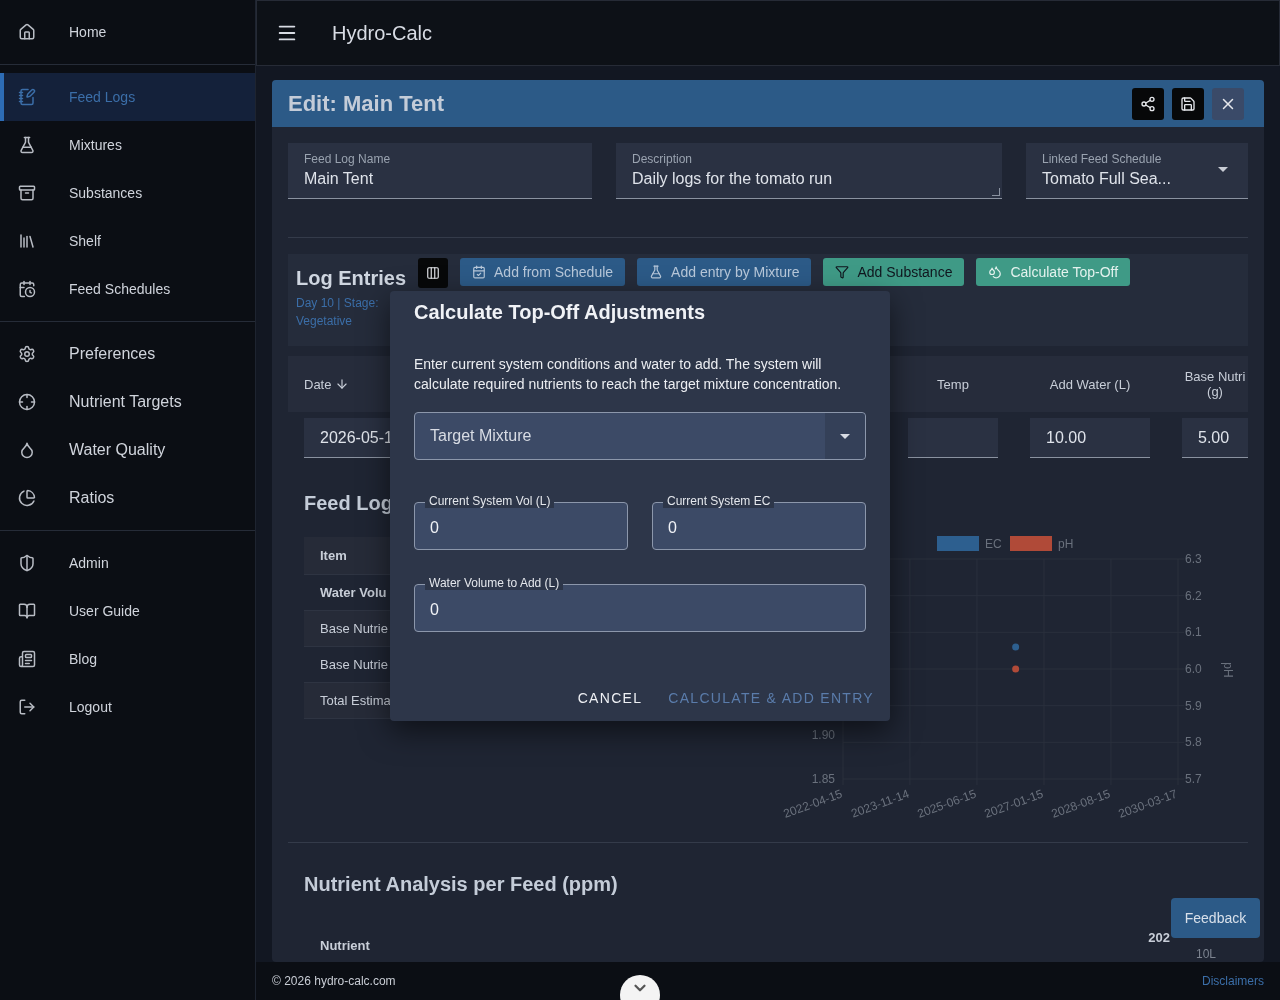  I want to click on logout-icon, so click(27, 707).